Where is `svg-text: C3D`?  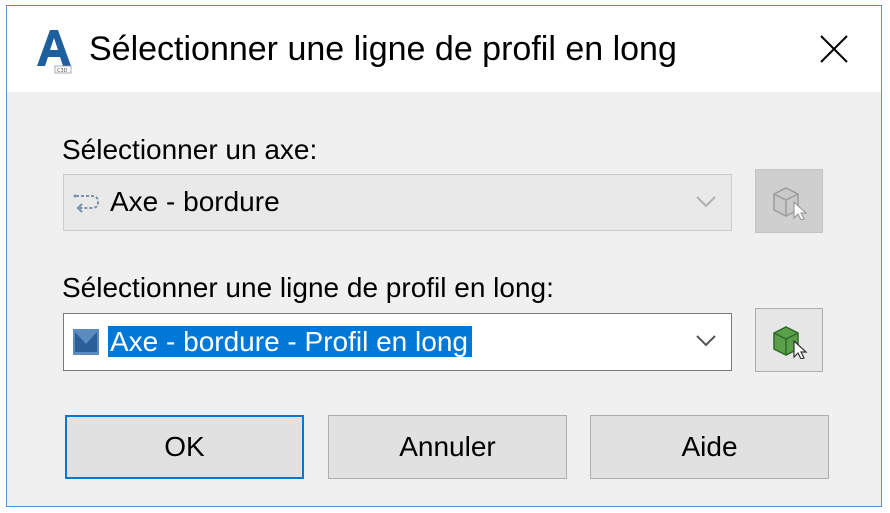 svg-text: C3D is located at coordinates (62, 71).